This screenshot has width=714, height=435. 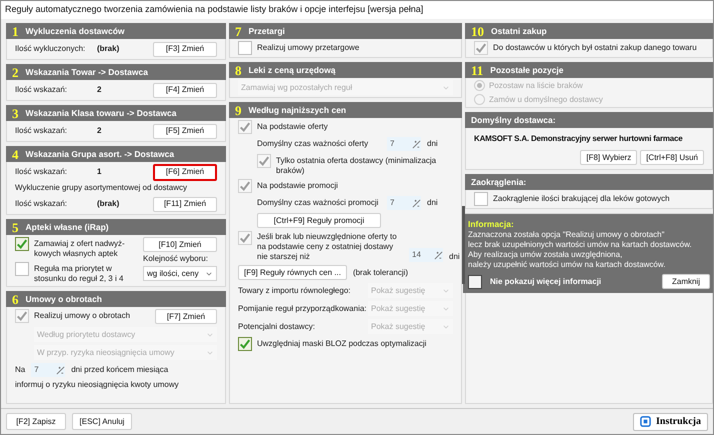 What do you see at coordinates (609, 157) in the screenshot?
I see `button: [F8] Wybierz` at bounding box center [609, 157].